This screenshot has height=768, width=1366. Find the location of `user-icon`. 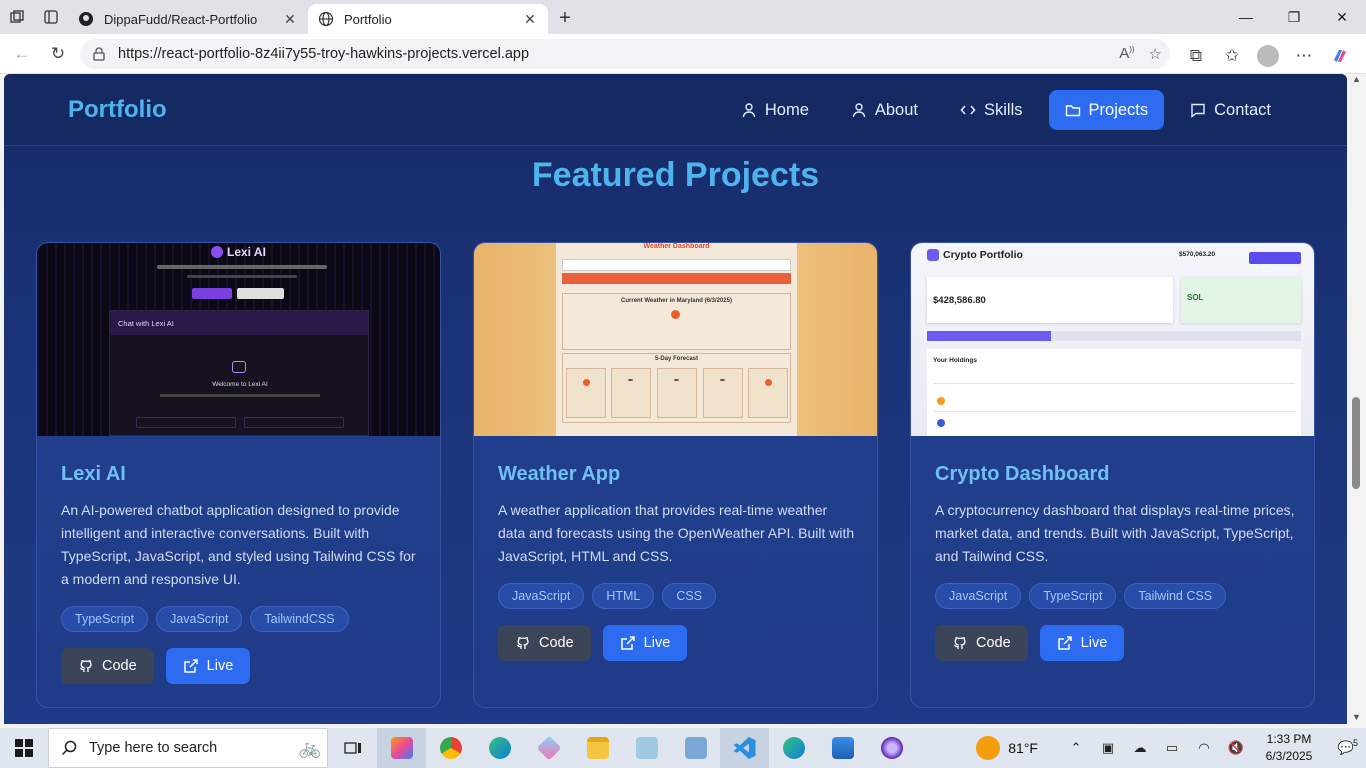

user-icon is located at coordinates (859, 110).